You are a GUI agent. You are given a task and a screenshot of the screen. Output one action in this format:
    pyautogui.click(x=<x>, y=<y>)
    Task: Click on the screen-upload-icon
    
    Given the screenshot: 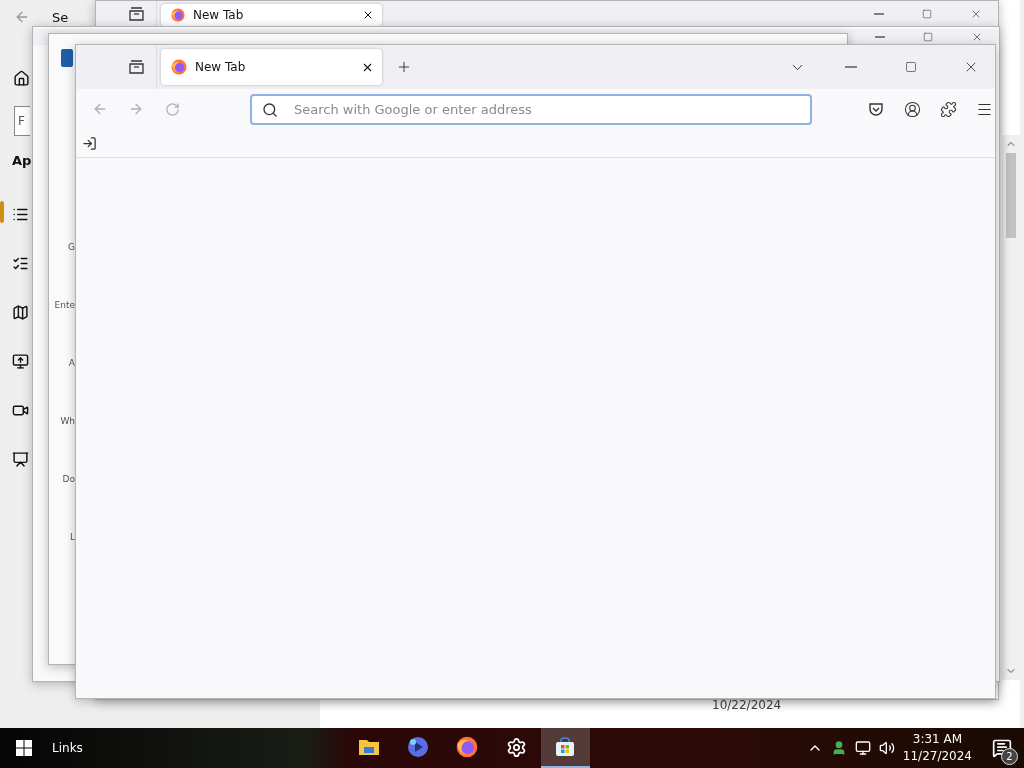 What is the action you would take?
    pyautogui.click(x=20, y=361)
    